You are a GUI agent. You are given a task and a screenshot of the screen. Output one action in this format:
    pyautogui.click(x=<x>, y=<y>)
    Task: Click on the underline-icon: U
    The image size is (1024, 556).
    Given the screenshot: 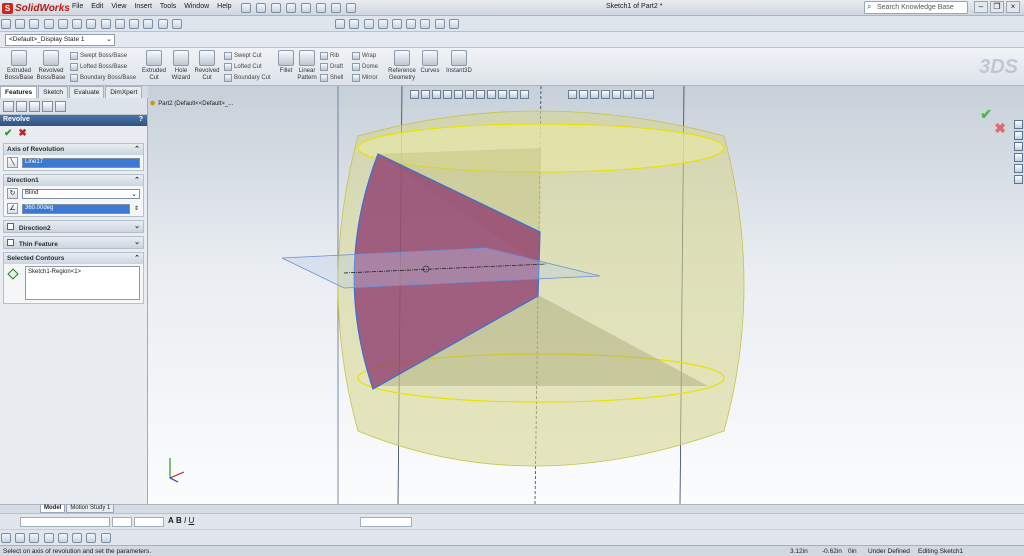 What is the action you would take?
    pyautogui.click(x=192, y=520)
    